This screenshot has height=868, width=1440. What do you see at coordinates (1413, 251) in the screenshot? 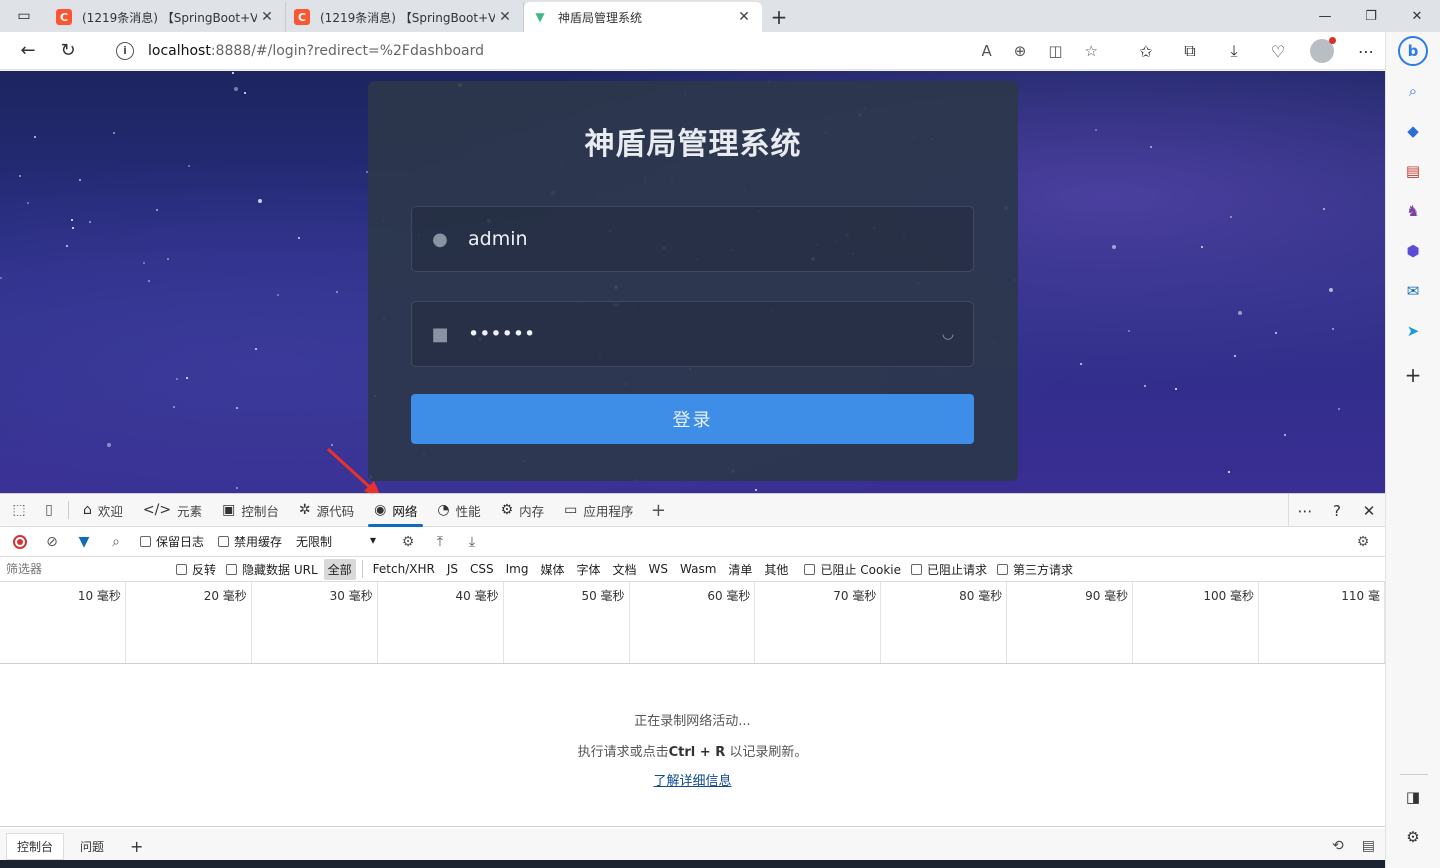
I see `office-icon: ⬢` at bounding box center [1413, 251].